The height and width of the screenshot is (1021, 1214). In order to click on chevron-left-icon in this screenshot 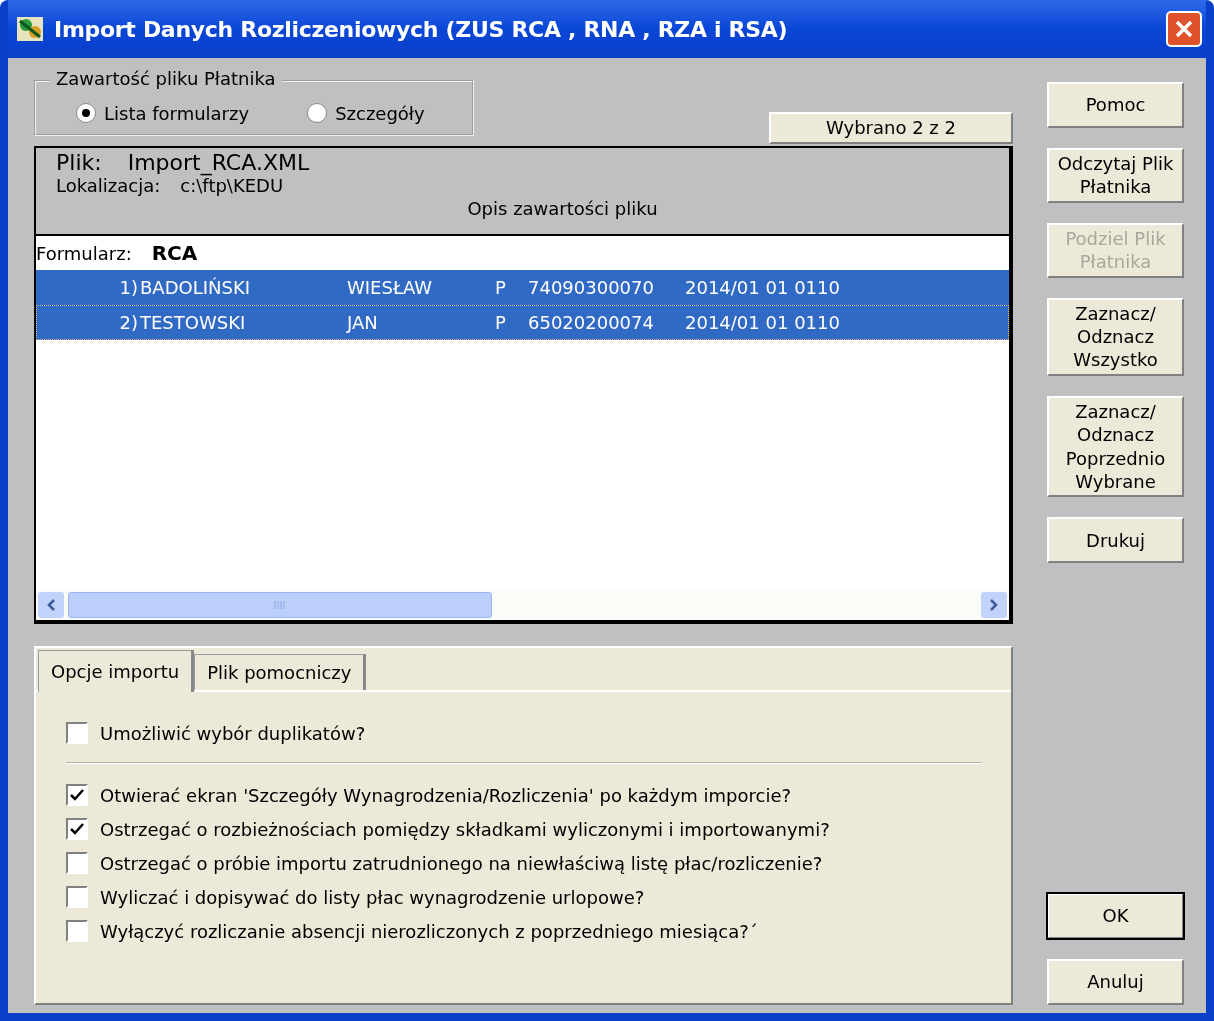, I will do `click(51, 605)`.